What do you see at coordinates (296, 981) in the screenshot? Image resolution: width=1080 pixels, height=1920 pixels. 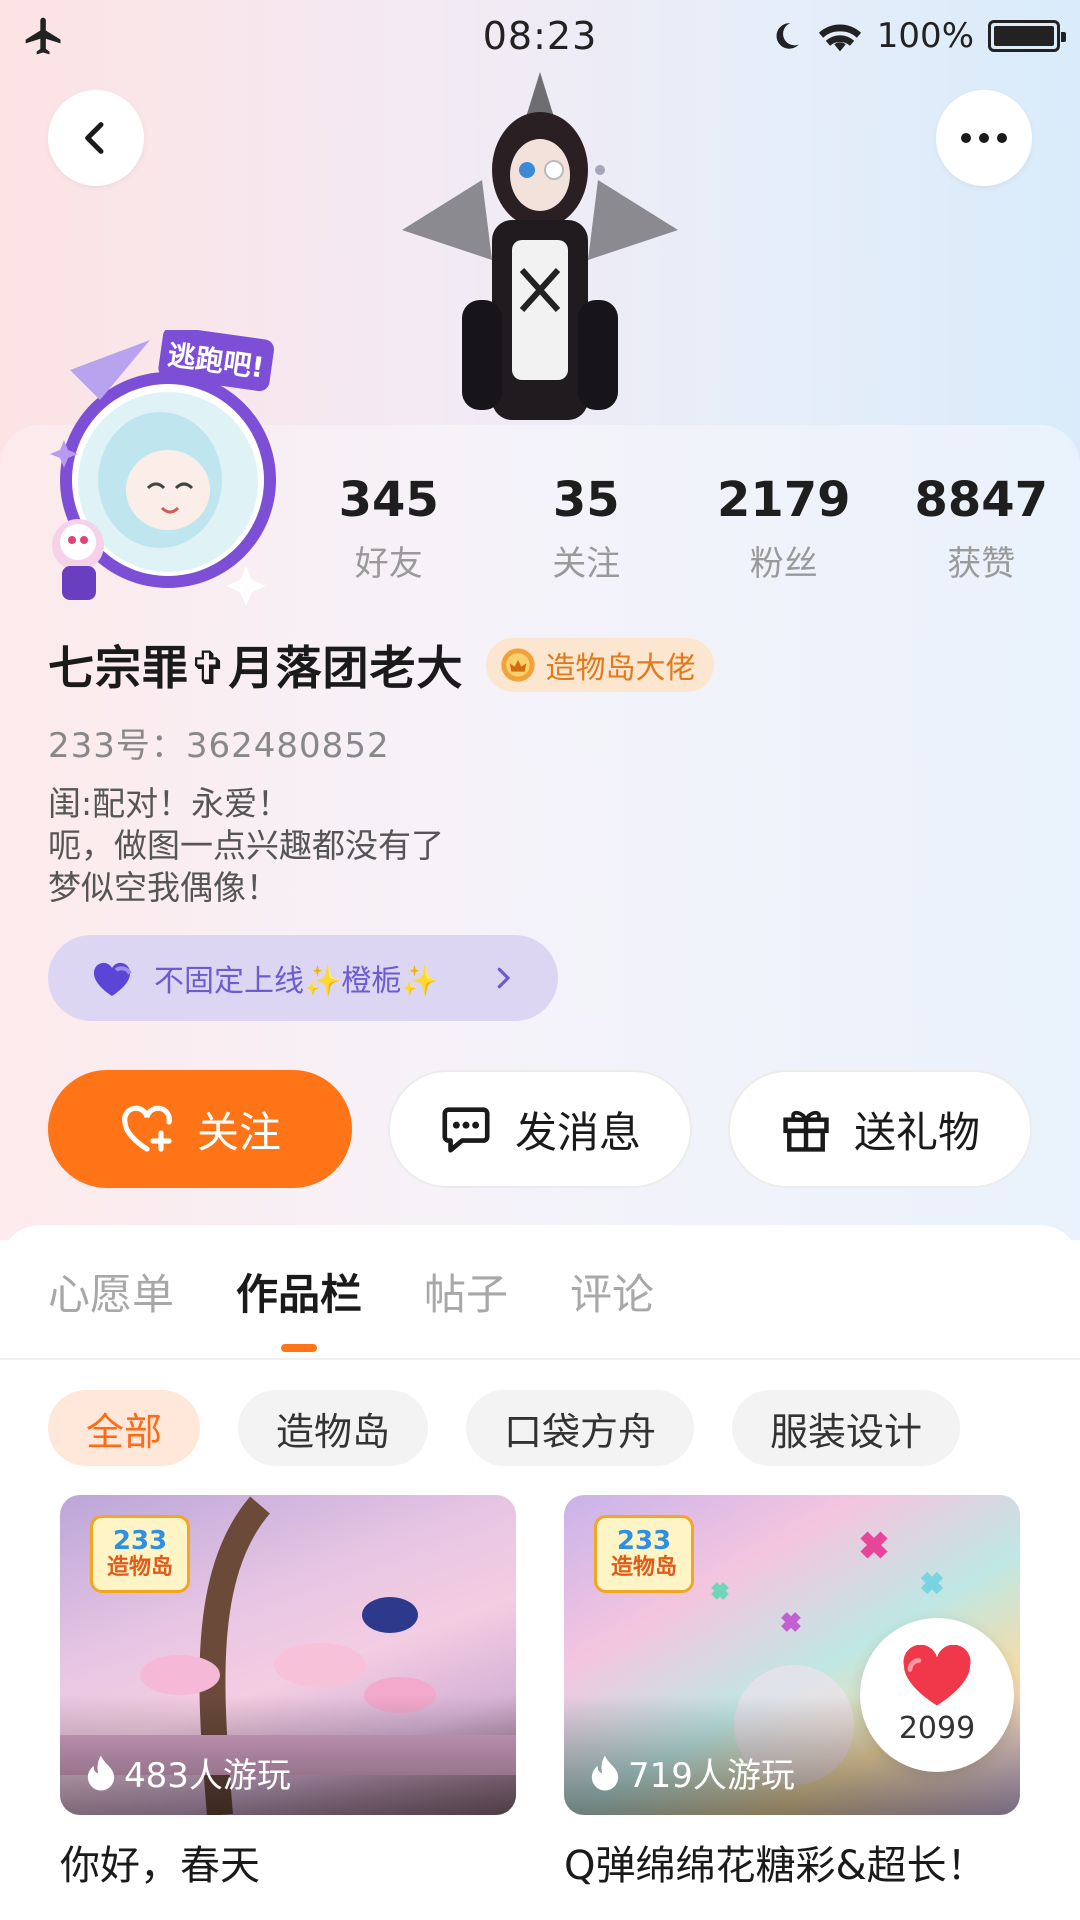 I see `online-status-text: 不固定上线✨橙栀✨` at bounding box center [296, 981].